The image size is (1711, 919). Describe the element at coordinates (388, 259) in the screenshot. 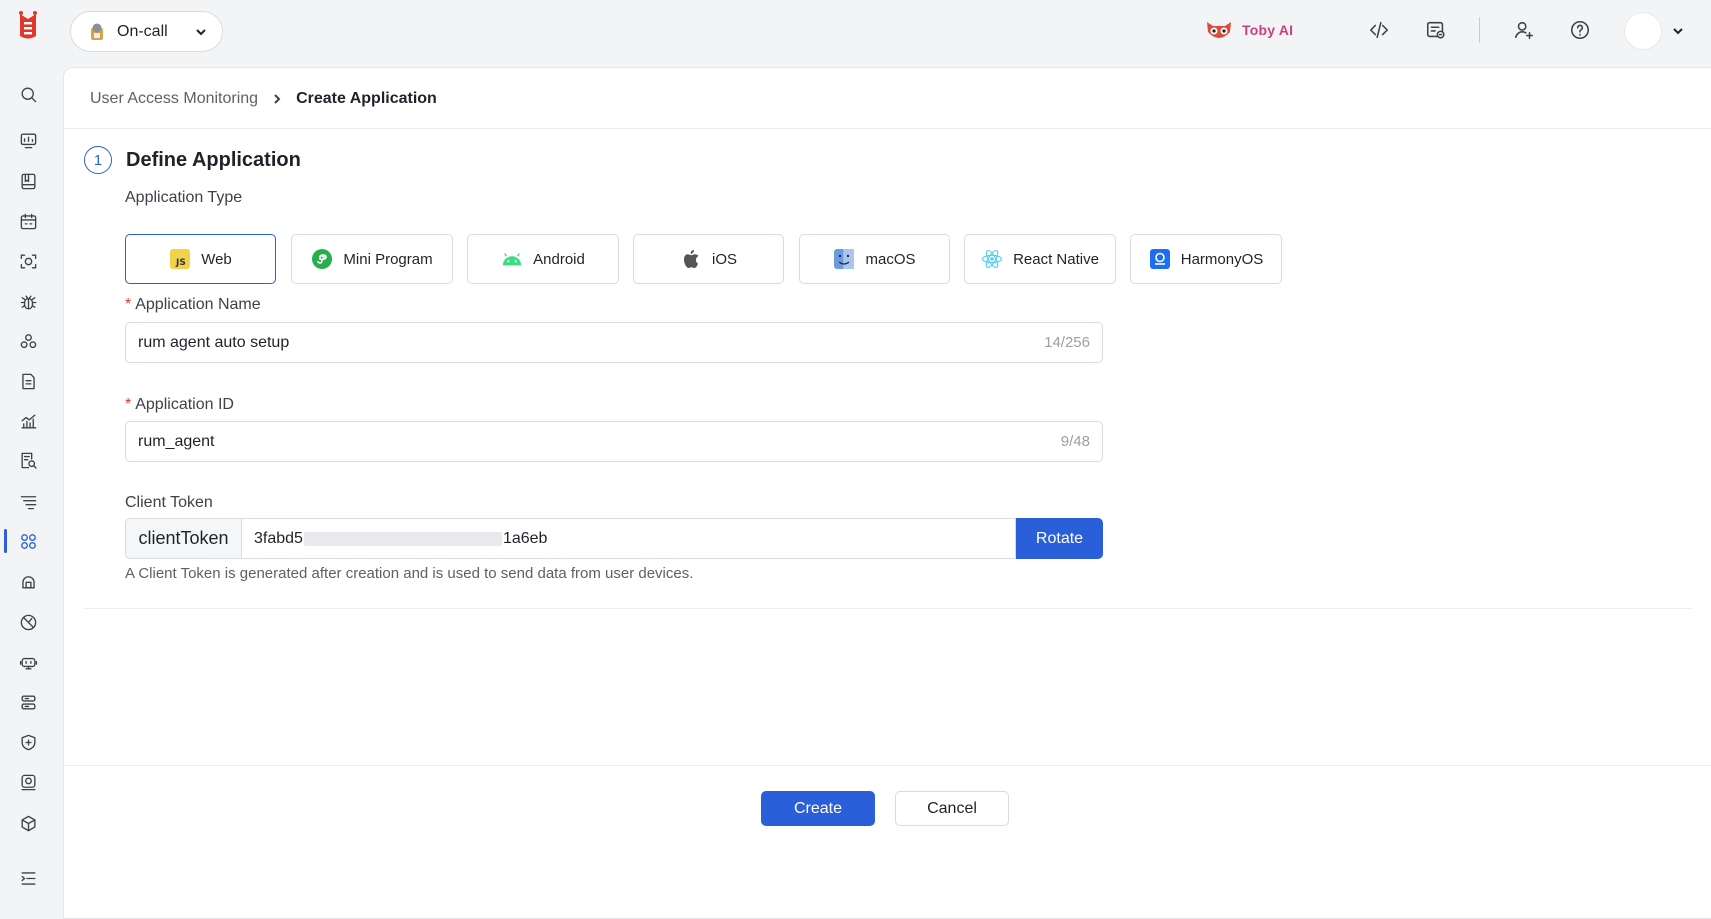

I see `type-option-label: Mini Program` at that location.